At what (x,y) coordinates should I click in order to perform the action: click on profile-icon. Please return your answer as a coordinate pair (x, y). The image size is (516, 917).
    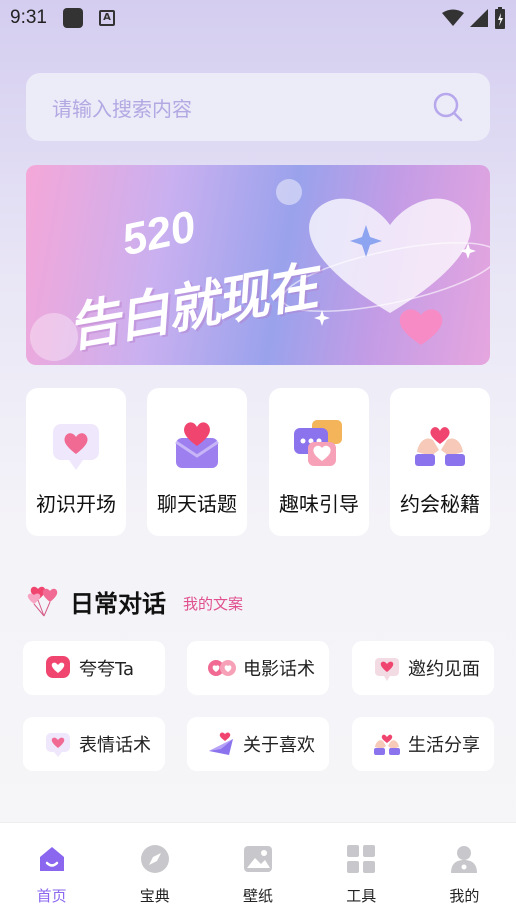
    Looking at the image, I should click on (464, 859).